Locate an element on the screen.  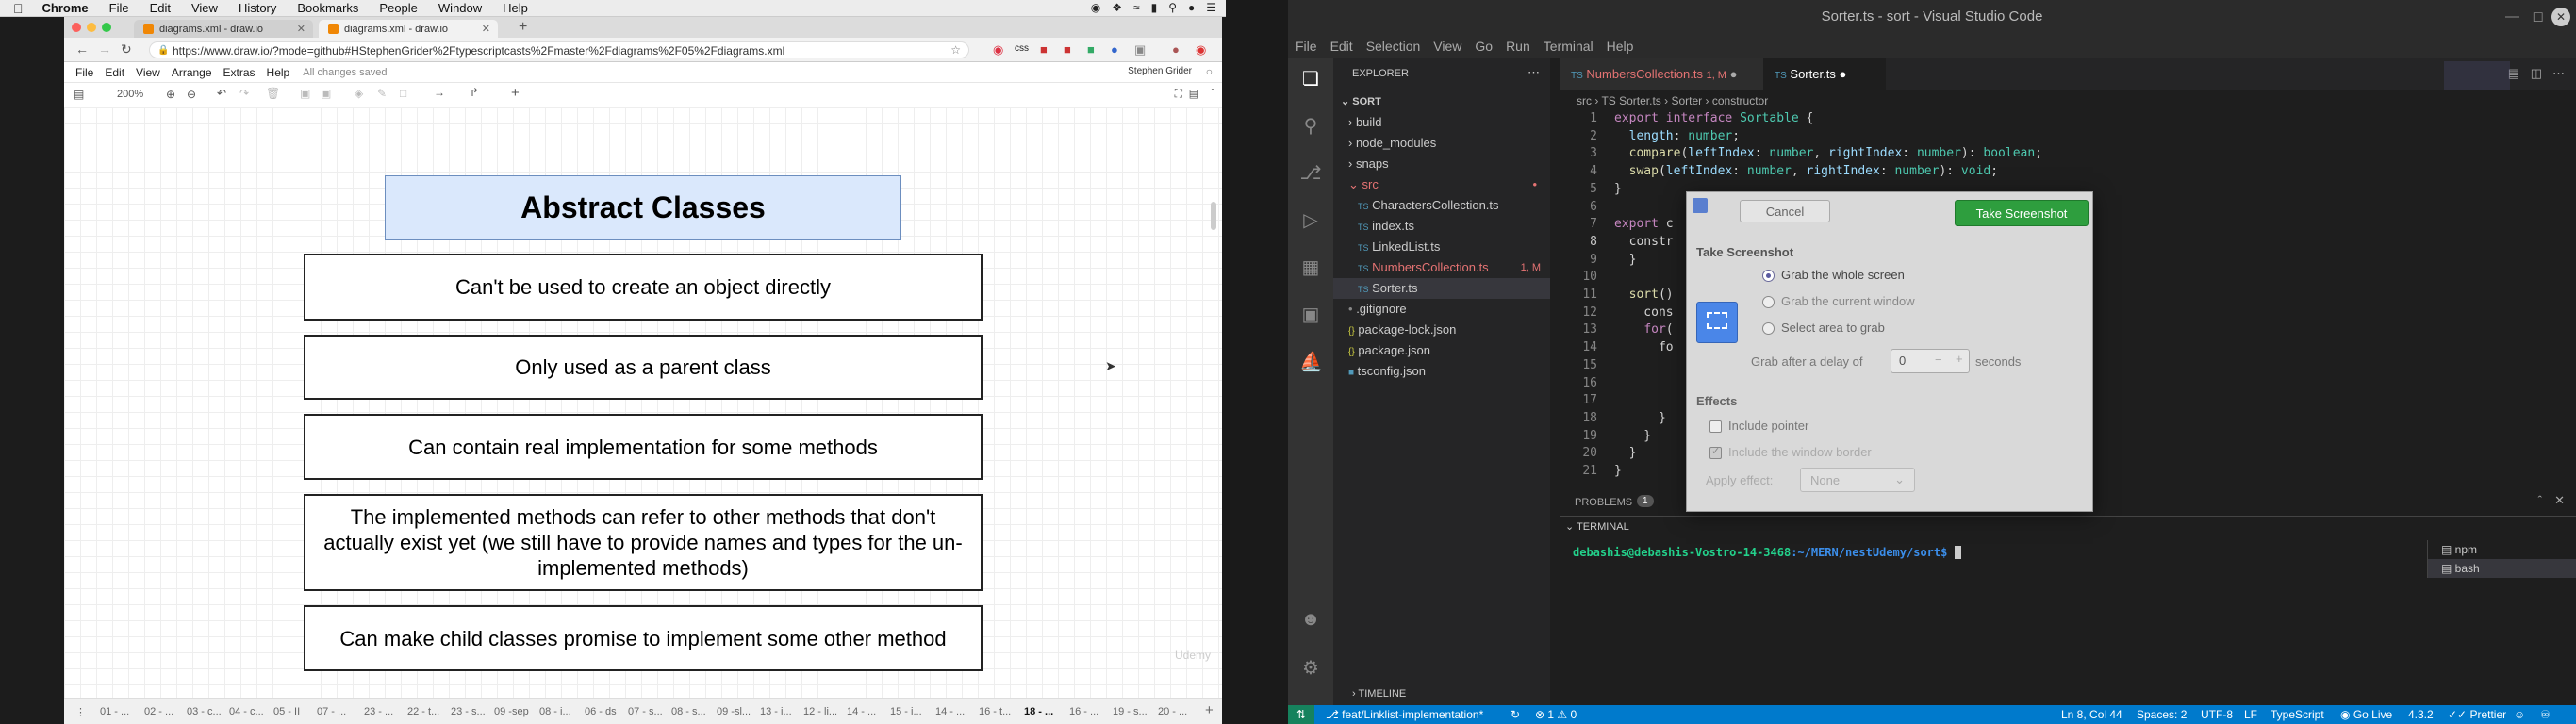
tree-item-file: TS LinkedList.ts is located at coordinates (1441, 247).